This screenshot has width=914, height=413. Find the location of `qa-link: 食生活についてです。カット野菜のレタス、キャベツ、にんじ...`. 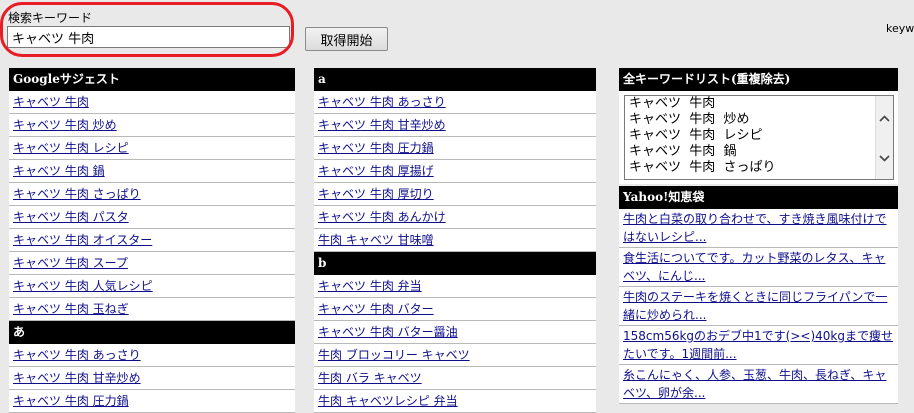

qa-link: 食生活についてです。カット野菜のレタス、キャベツ、にんじ... is located at coordinates (754, 267).